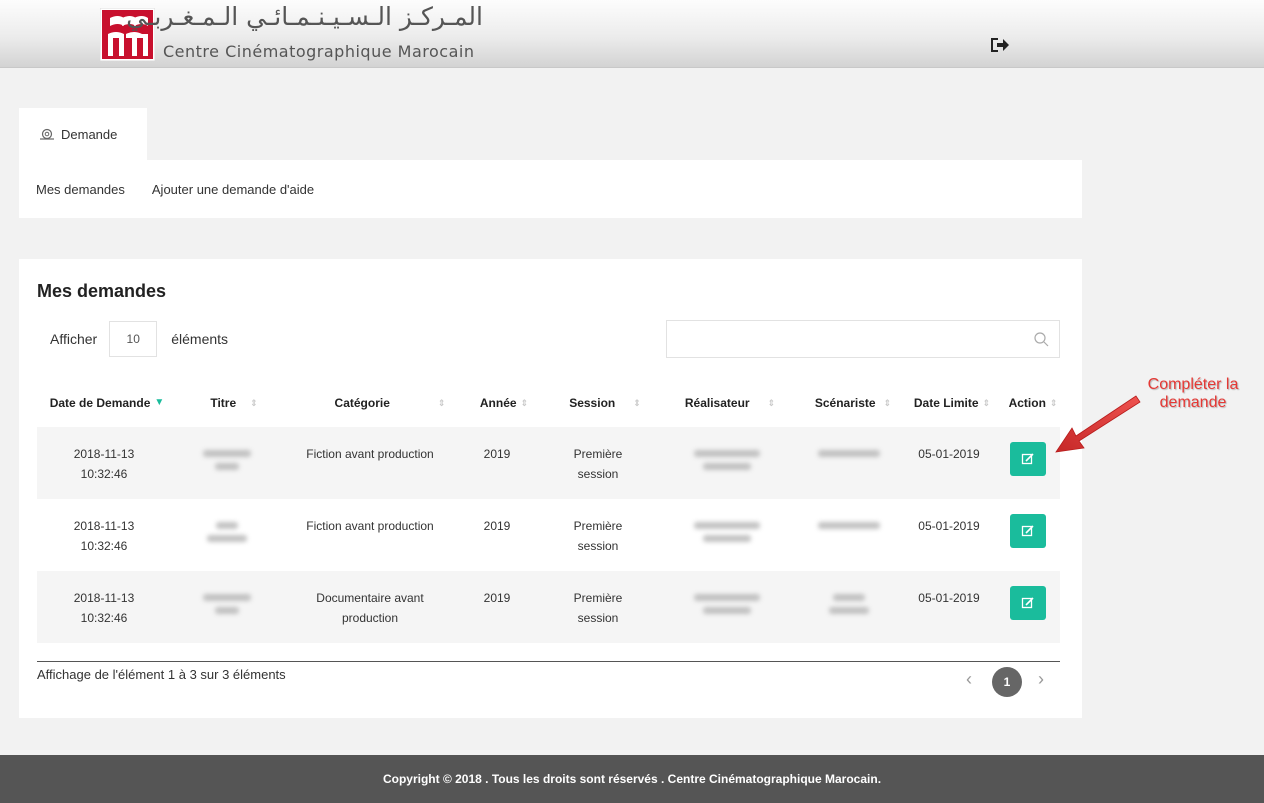  I want to click on search-icon, so click(1041, 339).